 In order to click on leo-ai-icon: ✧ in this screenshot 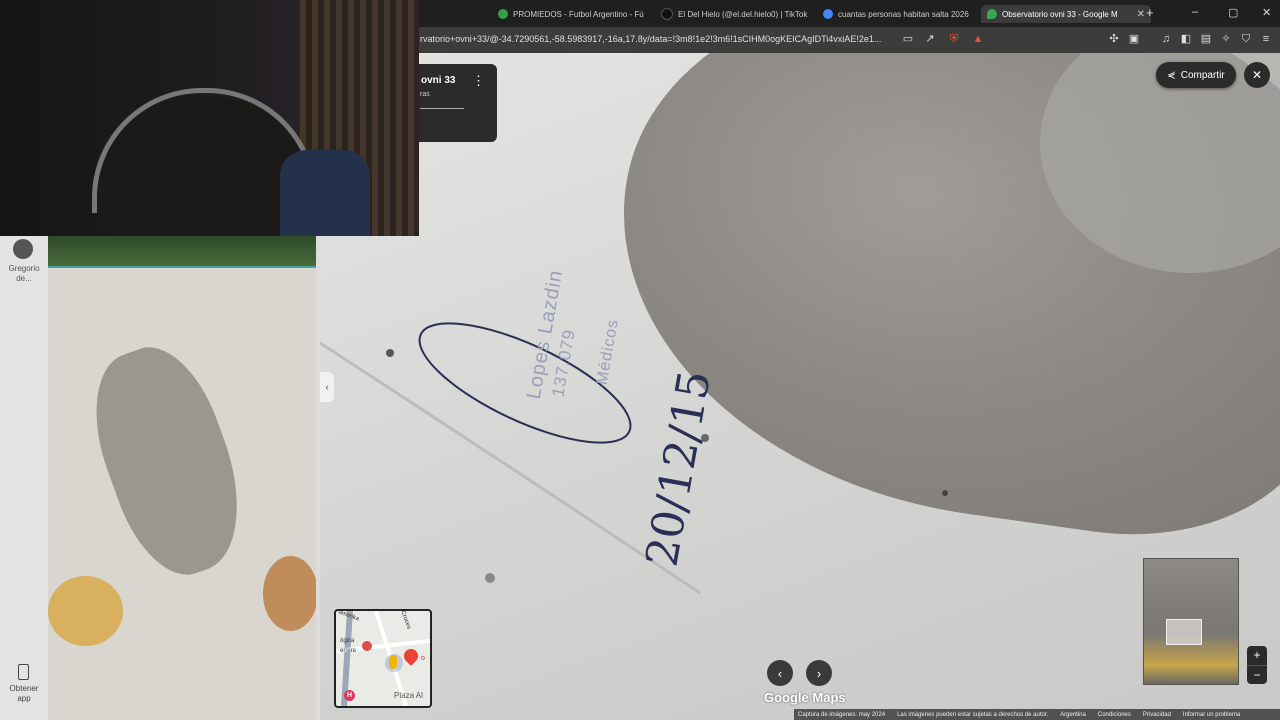, I will do `click(1226, 39)`.